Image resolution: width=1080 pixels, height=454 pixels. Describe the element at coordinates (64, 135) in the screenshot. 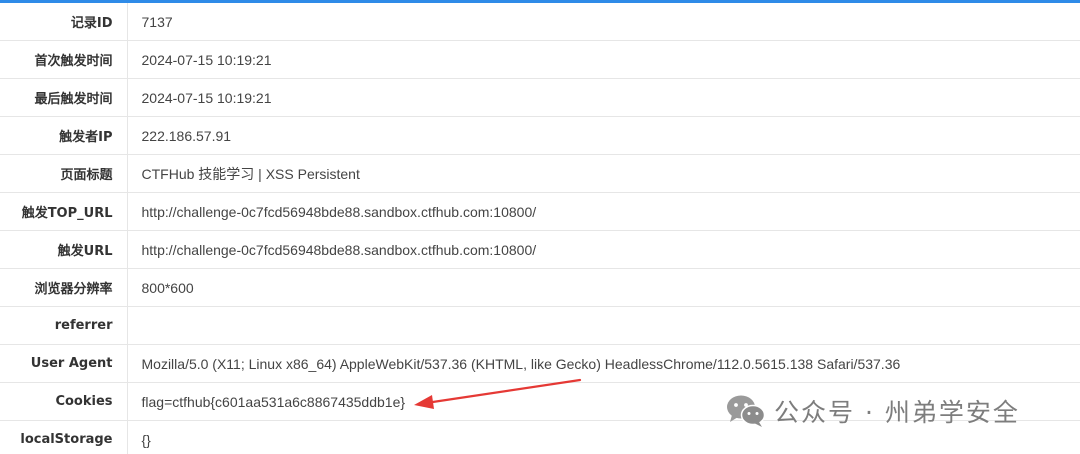

I see `label-trigger-ip: 触发者IP` at that location.